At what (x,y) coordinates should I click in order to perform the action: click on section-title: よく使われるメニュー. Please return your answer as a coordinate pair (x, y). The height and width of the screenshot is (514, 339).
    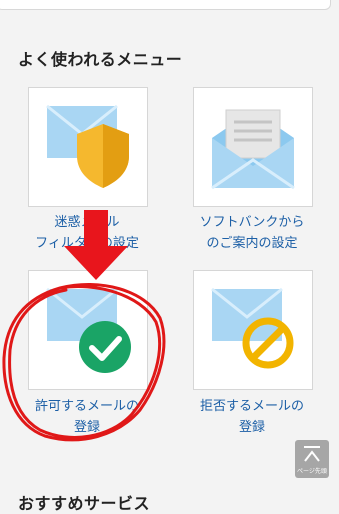
    Looking at the image, I should click on (100, 59).